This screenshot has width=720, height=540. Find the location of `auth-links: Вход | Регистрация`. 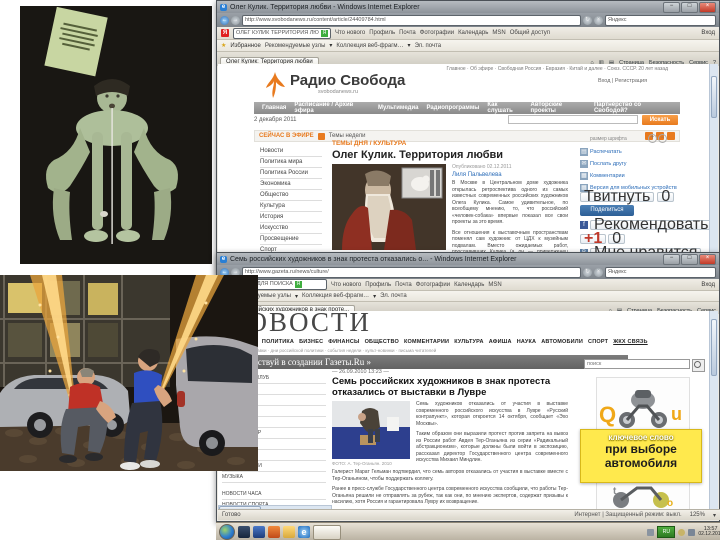

auth-links: Вход | Регистрация is located at coordinates (622, 81).